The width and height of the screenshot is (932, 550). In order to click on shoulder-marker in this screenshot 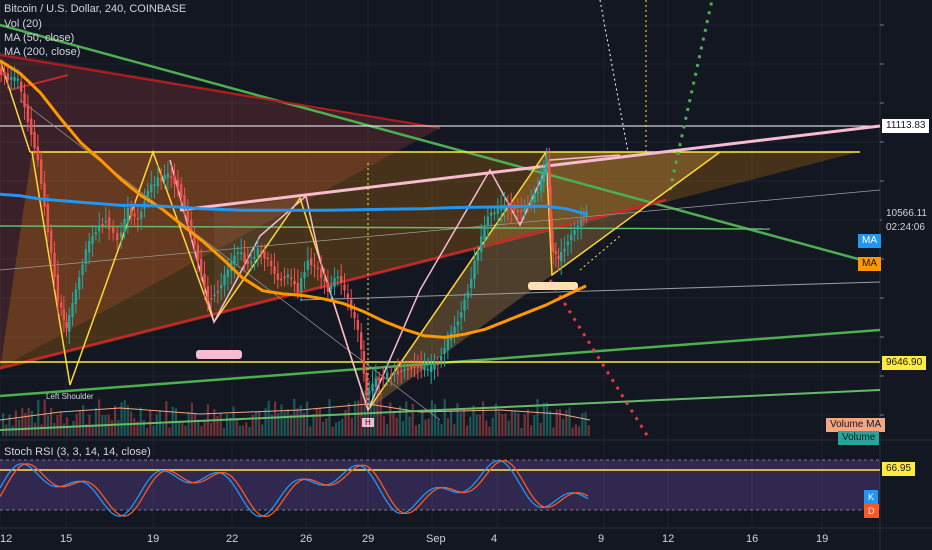, I will do `click(219, 354)`.